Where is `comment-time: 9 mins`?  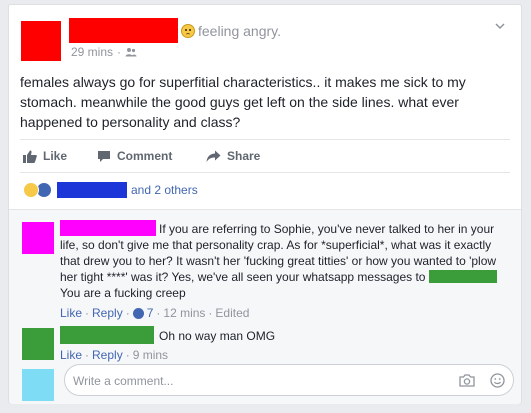 comment-time: 9 mins is located at coordinates (150, 355).